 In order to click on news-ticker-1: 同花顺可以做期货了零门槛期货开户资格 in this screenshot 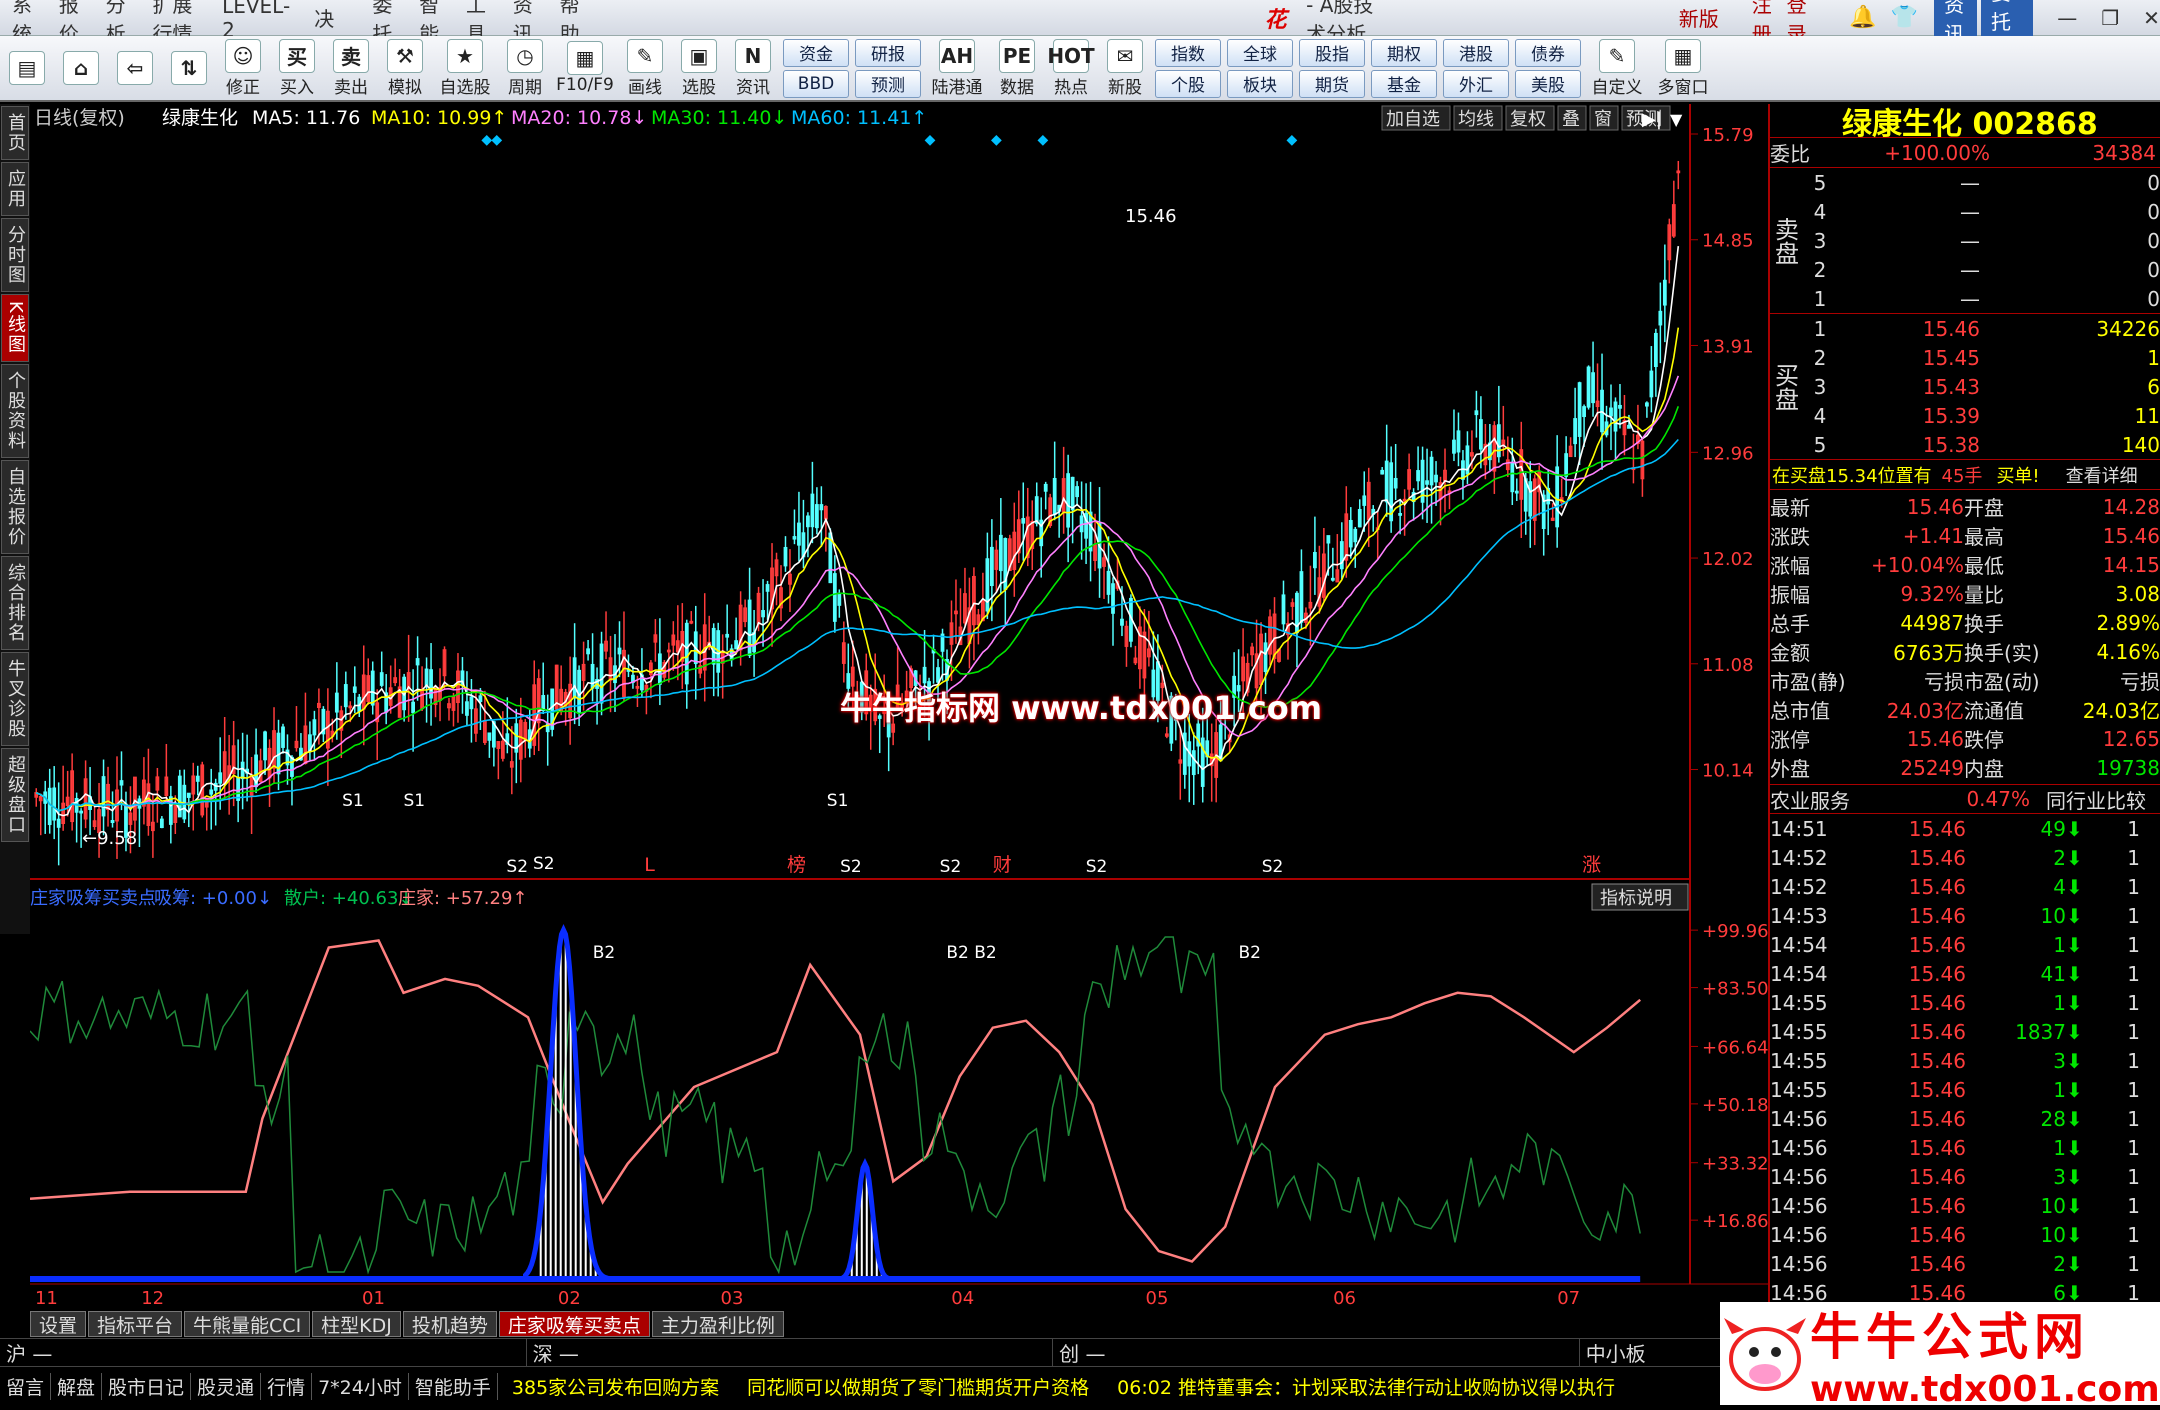, I will do `click(918, 1386)`.